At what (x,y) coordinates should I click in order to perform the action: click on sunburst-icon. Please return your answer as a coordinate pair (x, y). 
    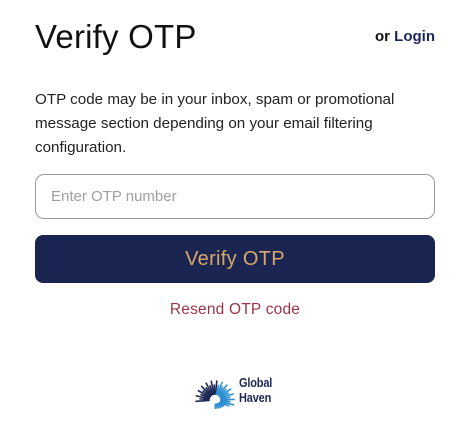
    Looking at the image, I should click on (215, 395).